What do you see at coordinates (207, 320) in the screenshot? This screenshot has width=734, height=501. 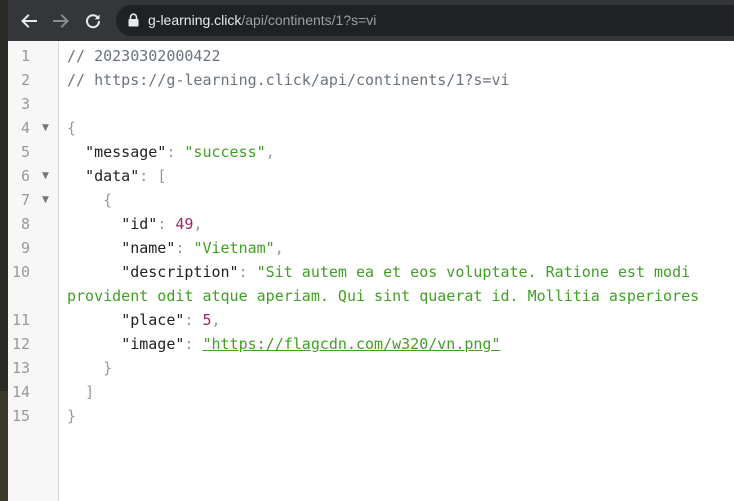 I see `json-number: 5` at bounding box center [207, 320].